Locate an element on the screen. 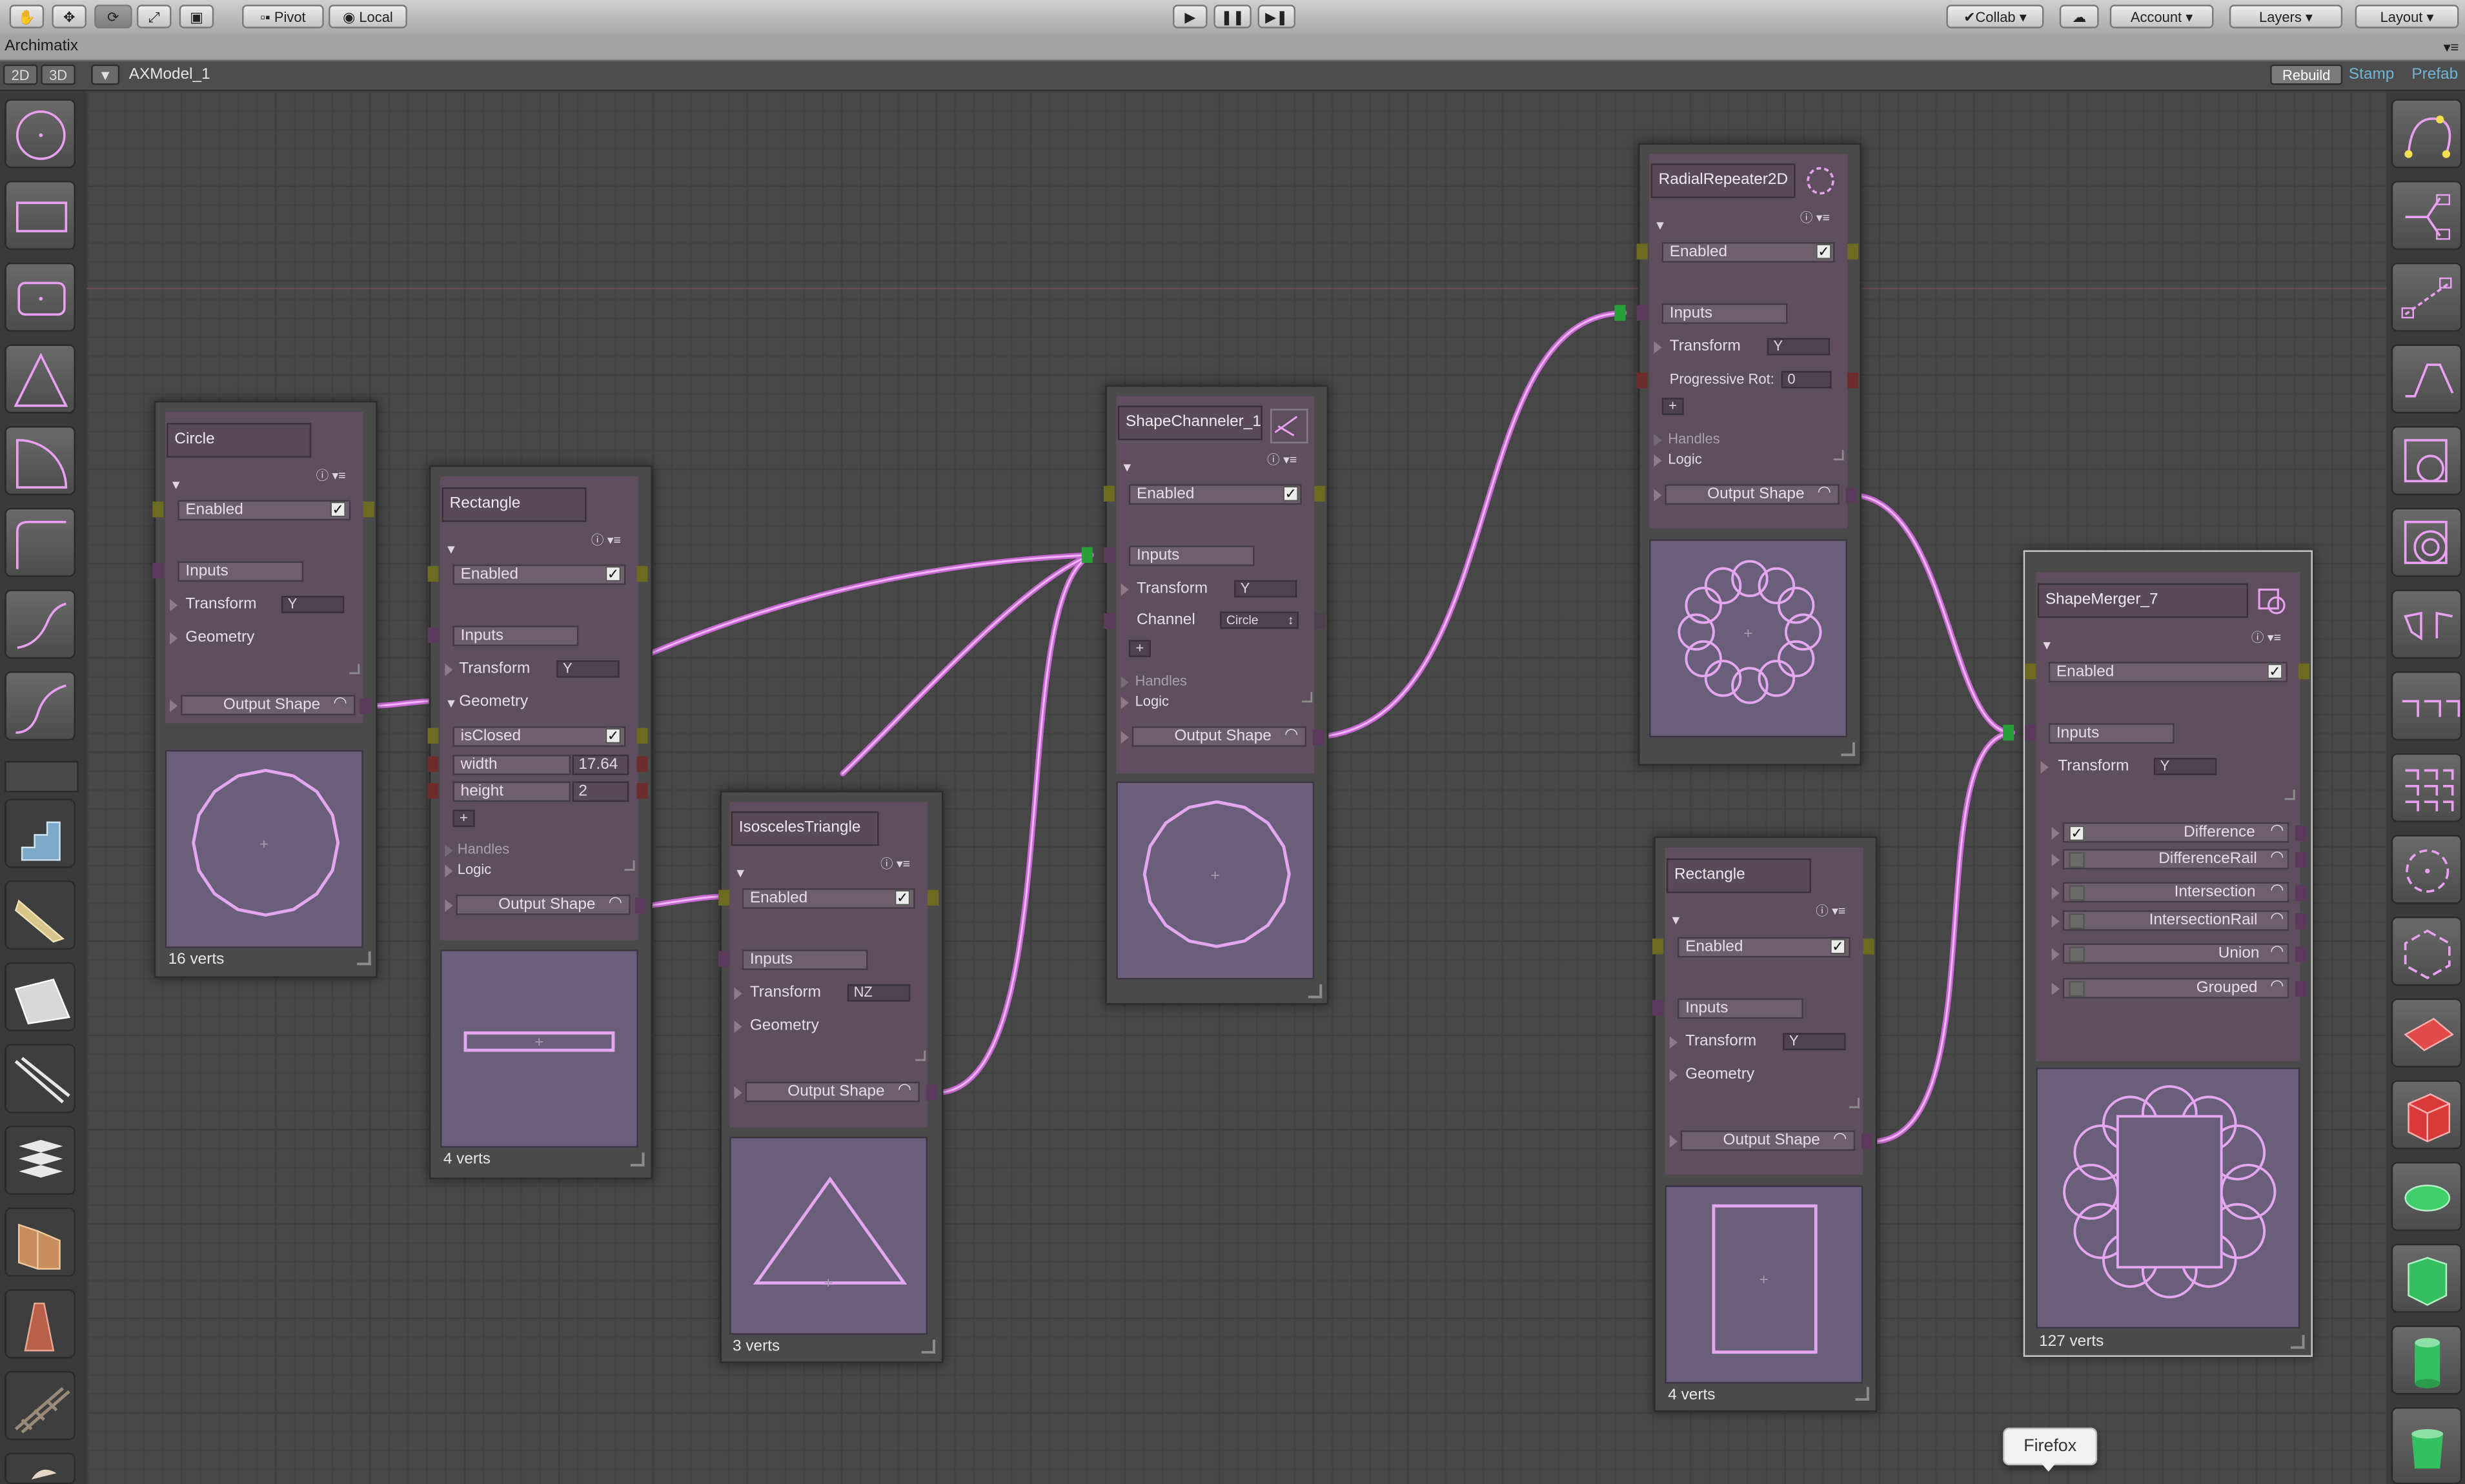 Image resolution: width=2465 pixels, height=1484 pixels. merger-difference-row: Difference ◠ is located at coordinates (2175, 832).